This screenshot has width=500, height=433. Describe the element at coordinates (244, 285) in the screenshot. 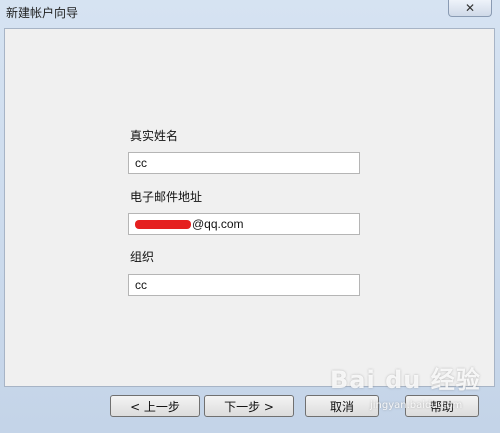

I see `organization-field: cc` at that location.